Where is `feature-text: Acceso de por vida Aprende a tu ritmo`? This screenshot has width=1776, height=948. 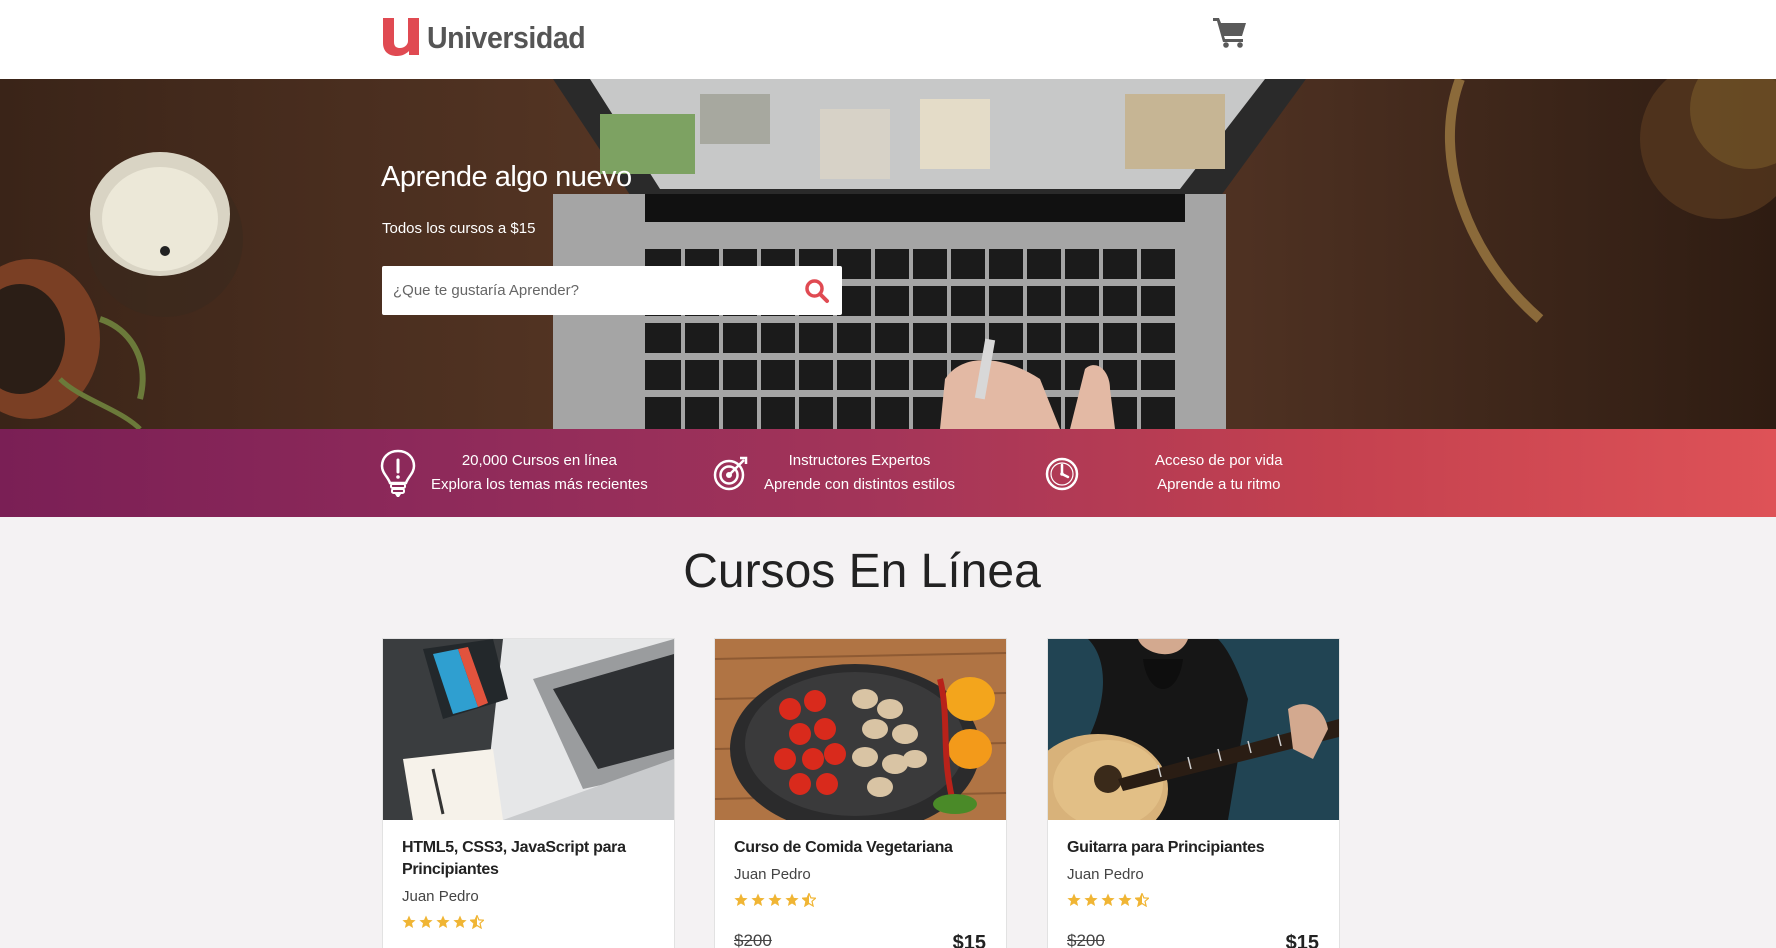
feature-text: Acceso de por vida Aprende a tu ritmo is located at coordinates (1219, 473).